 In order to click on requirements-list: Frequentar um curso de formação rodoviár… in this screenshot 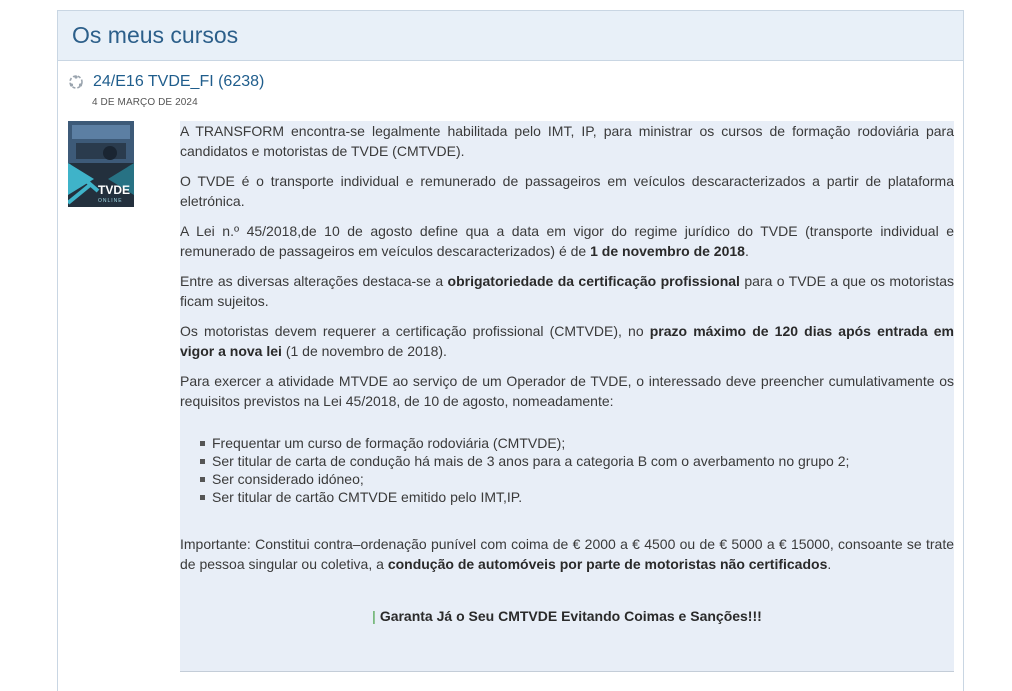, I will do `click(577, 470)`.